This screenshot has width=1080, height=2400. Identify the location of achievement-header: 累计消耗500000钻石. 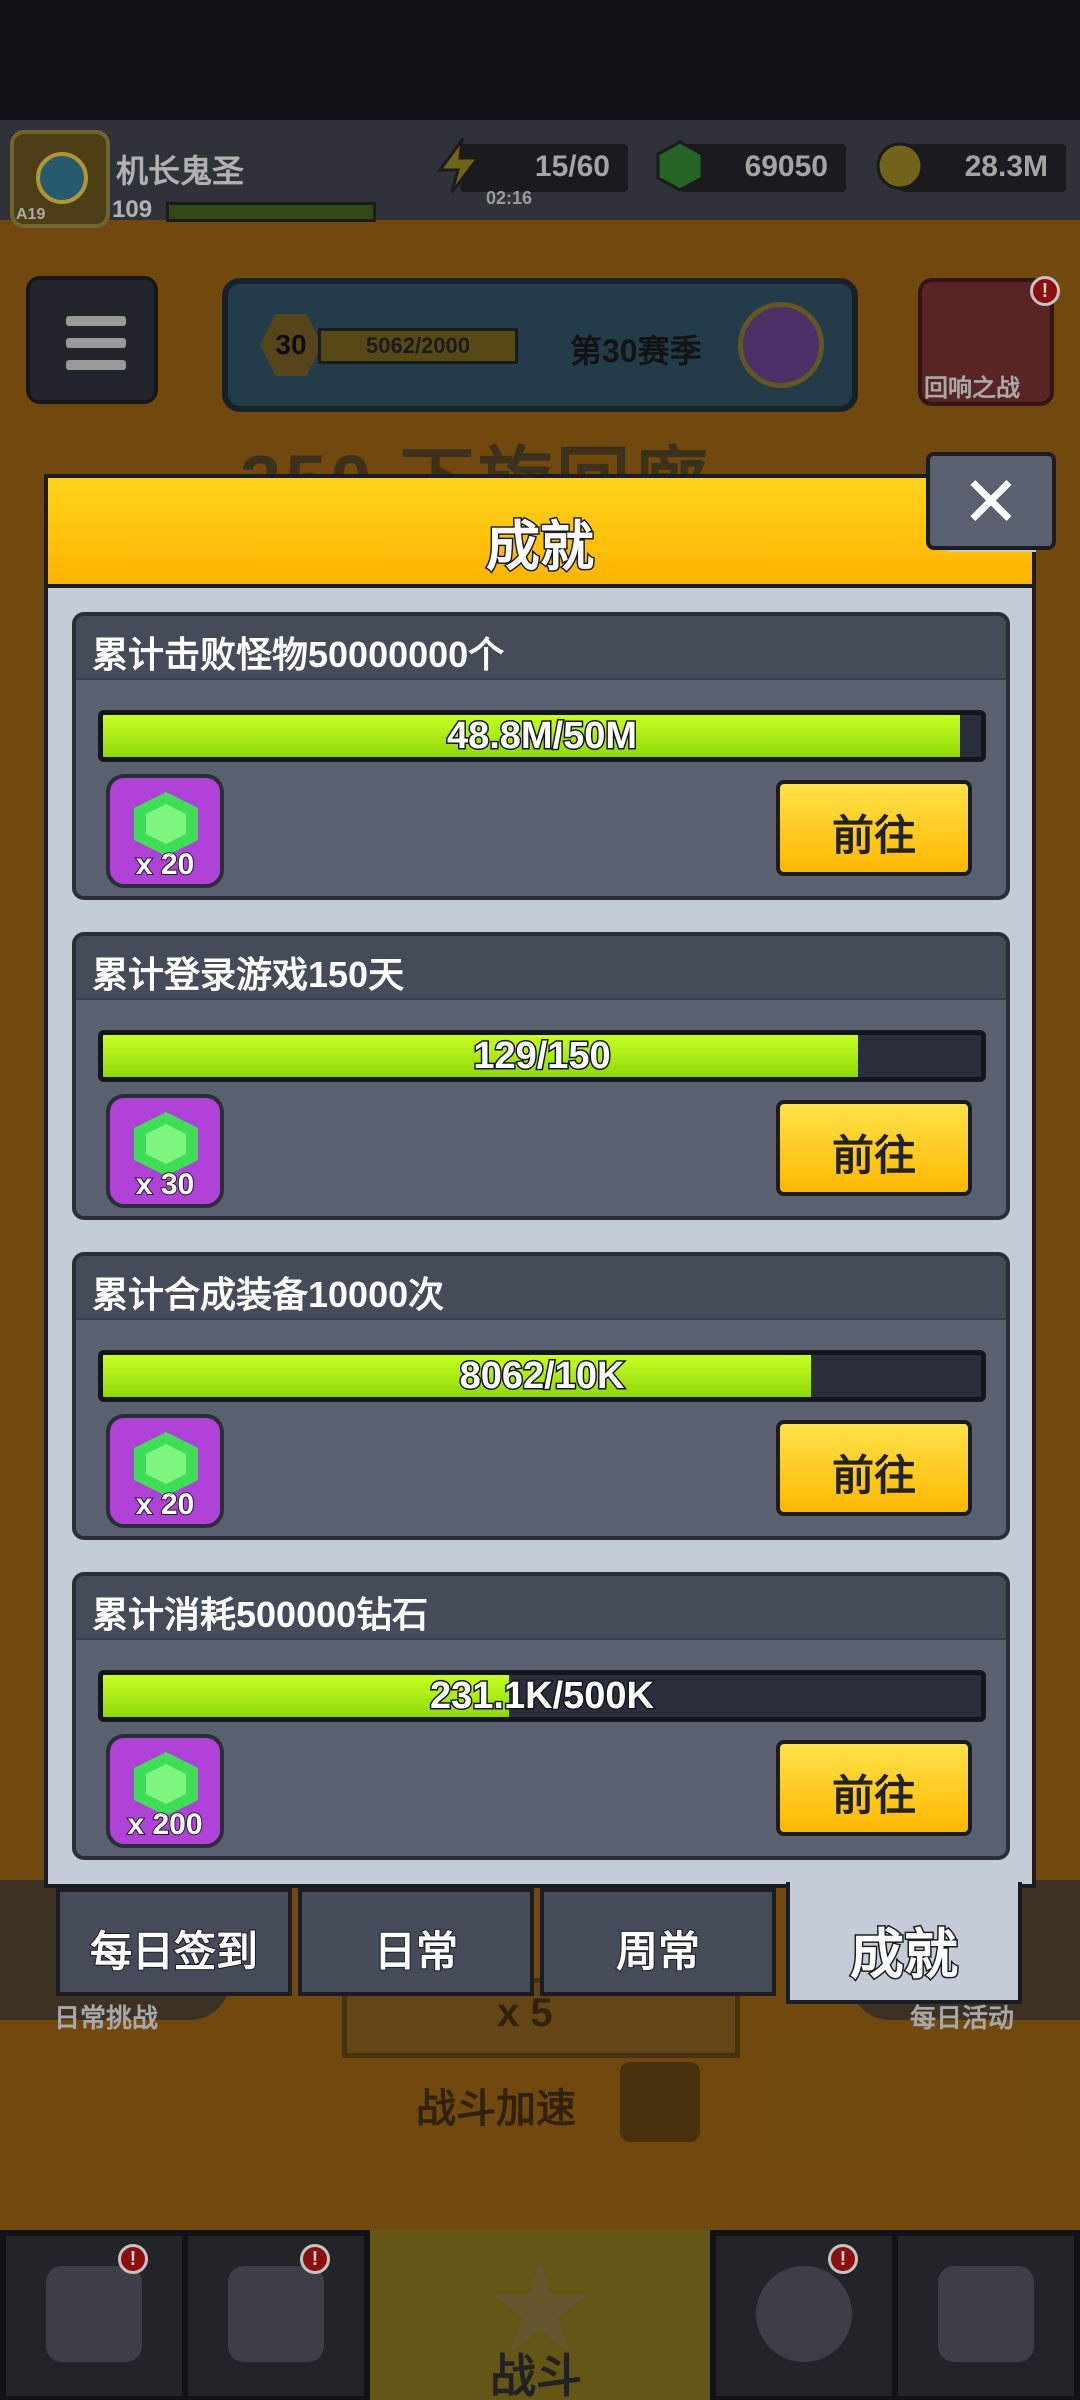
(541, 1608).